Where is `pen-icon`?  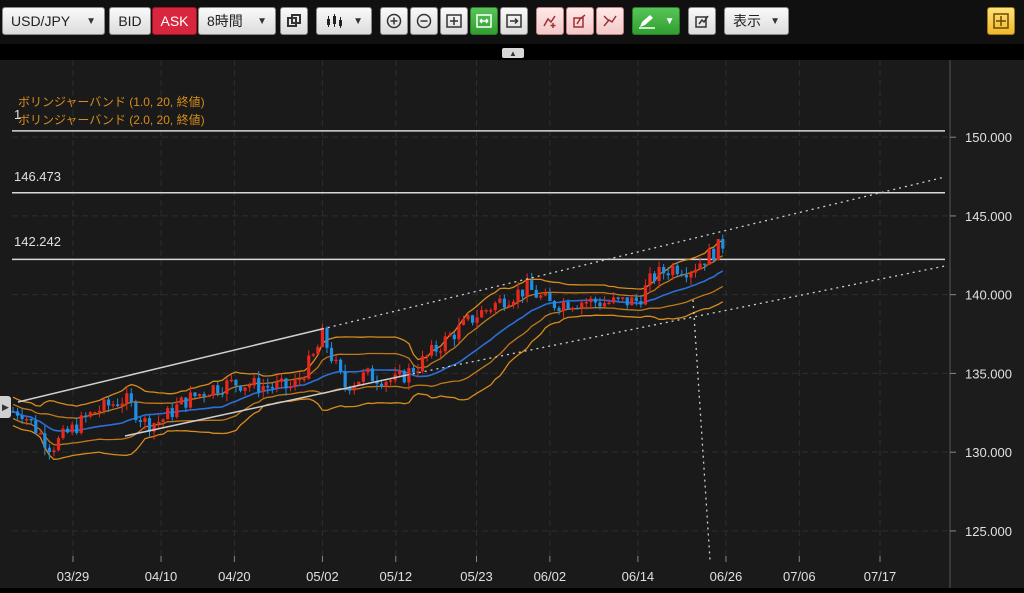 pen-icon is located at coordinates (646, 22).